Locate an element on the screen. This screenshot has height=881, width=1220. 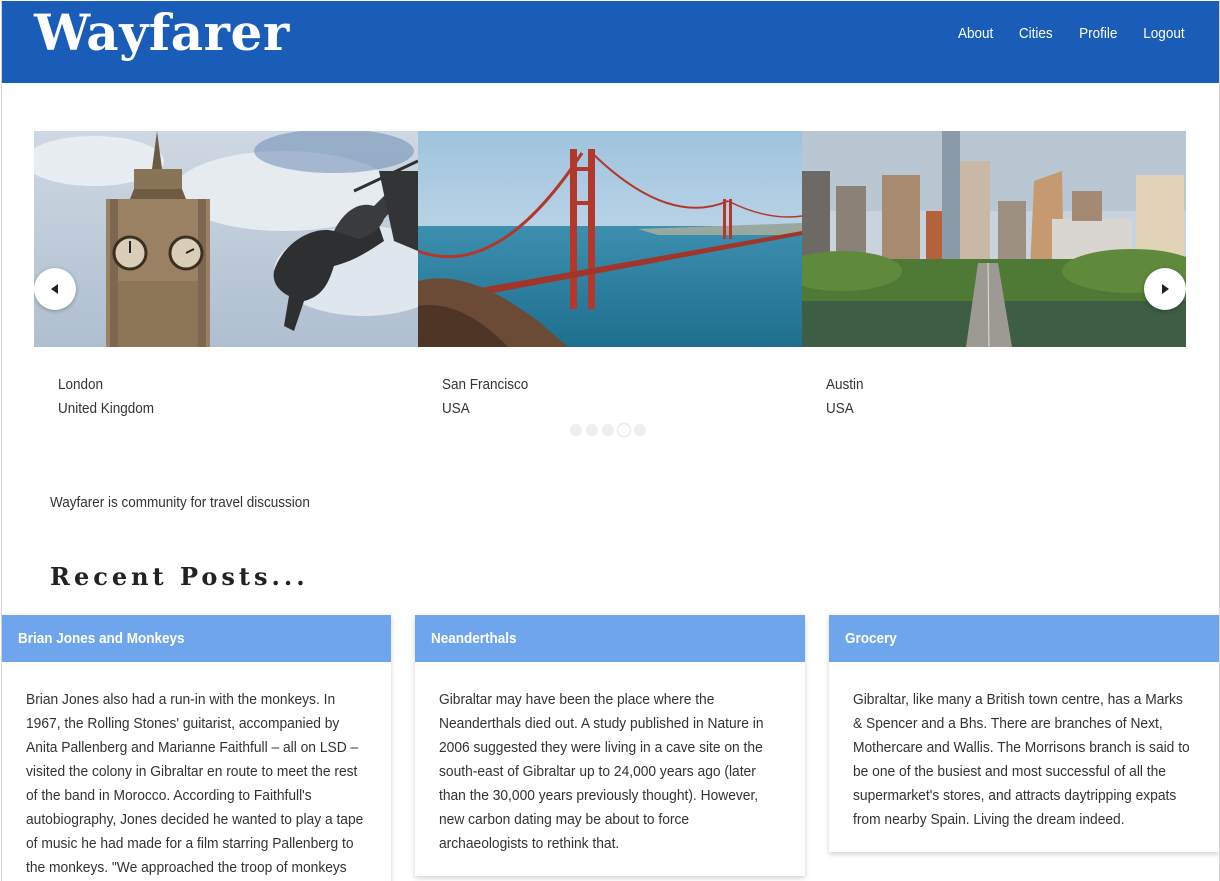
post-title: Brian Jones and Monkeys is located at coordinates (101, 638).